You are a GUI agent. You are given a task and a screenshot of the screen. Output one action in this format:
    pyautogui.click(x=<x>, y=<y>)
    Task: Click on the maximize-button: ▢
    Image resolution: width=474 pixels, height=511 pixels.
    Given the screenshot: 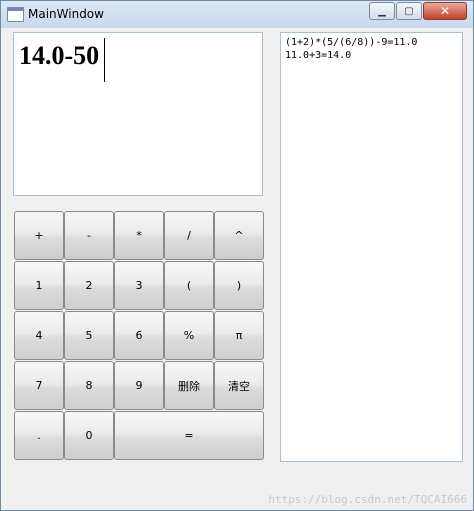 What is the action you would take?
    pyautogui.click(x=409, y=11)
    